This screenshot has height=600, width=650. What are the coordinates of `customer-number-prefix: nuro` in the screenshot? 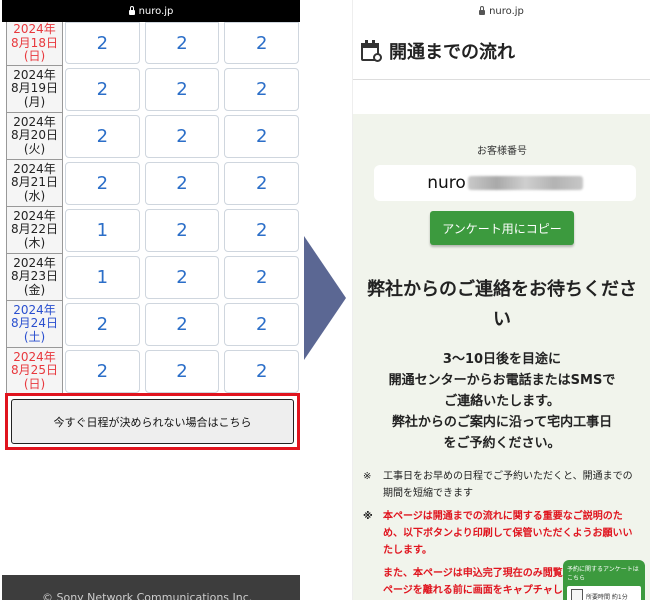 It's located at (446, 183).